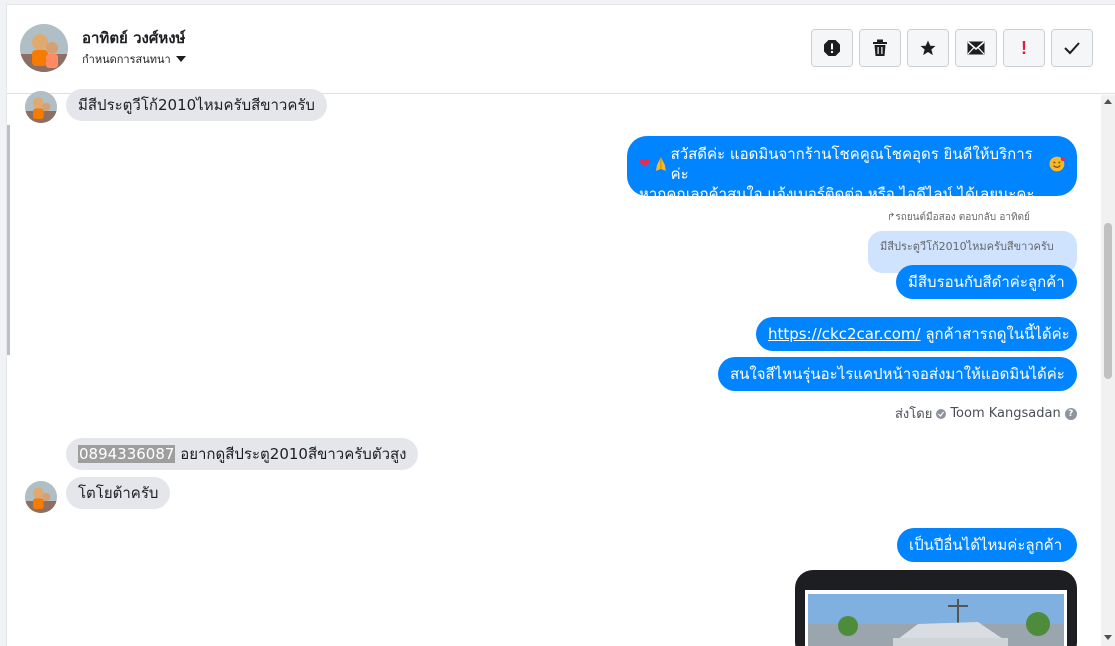 This screenshot has width=1115, height=646. I want to click on message-text: มีสีประตูวีโก้2010ไหมครับสีขาวครับ, so click(196, 105).